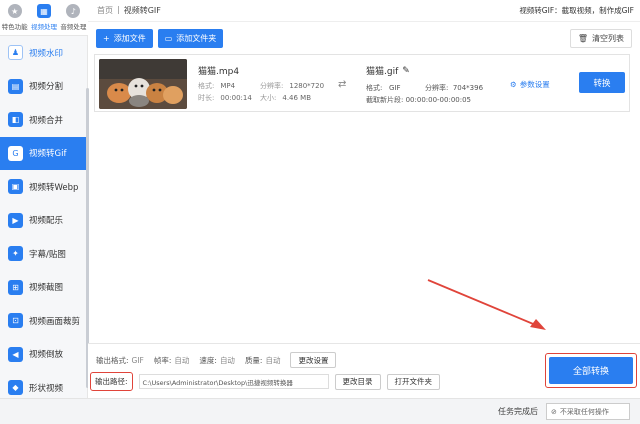 The width and height of the screenshot is (640, 424). I want to click on sidebar-item-label: 视频倒放, so click(46, 355).